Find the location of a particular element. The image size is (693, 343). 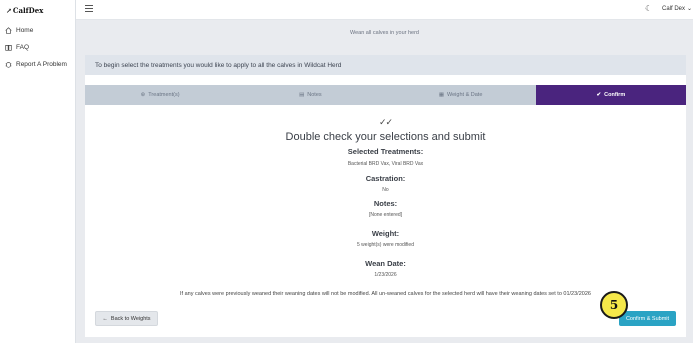

castration-value: No is located at coordinates (385, 190).